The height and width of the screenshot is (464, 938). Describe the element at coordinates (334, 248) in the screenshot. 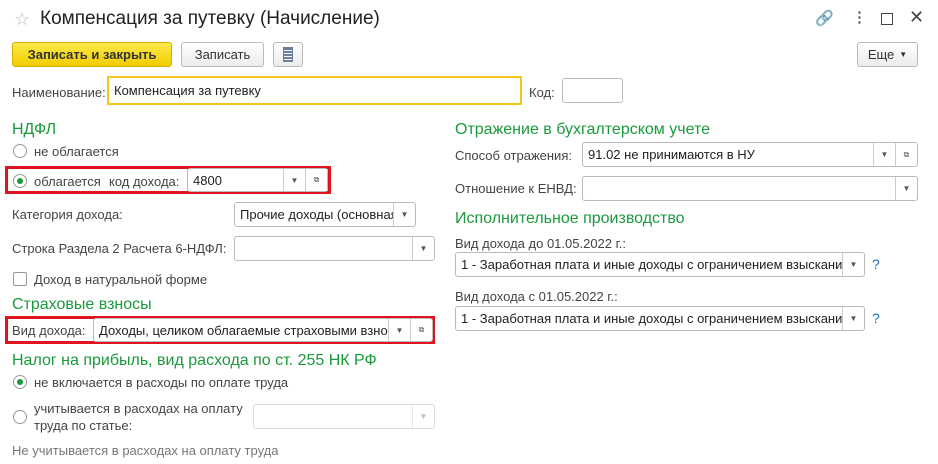

I see `line-6ndfl-select: ▼` at that location.